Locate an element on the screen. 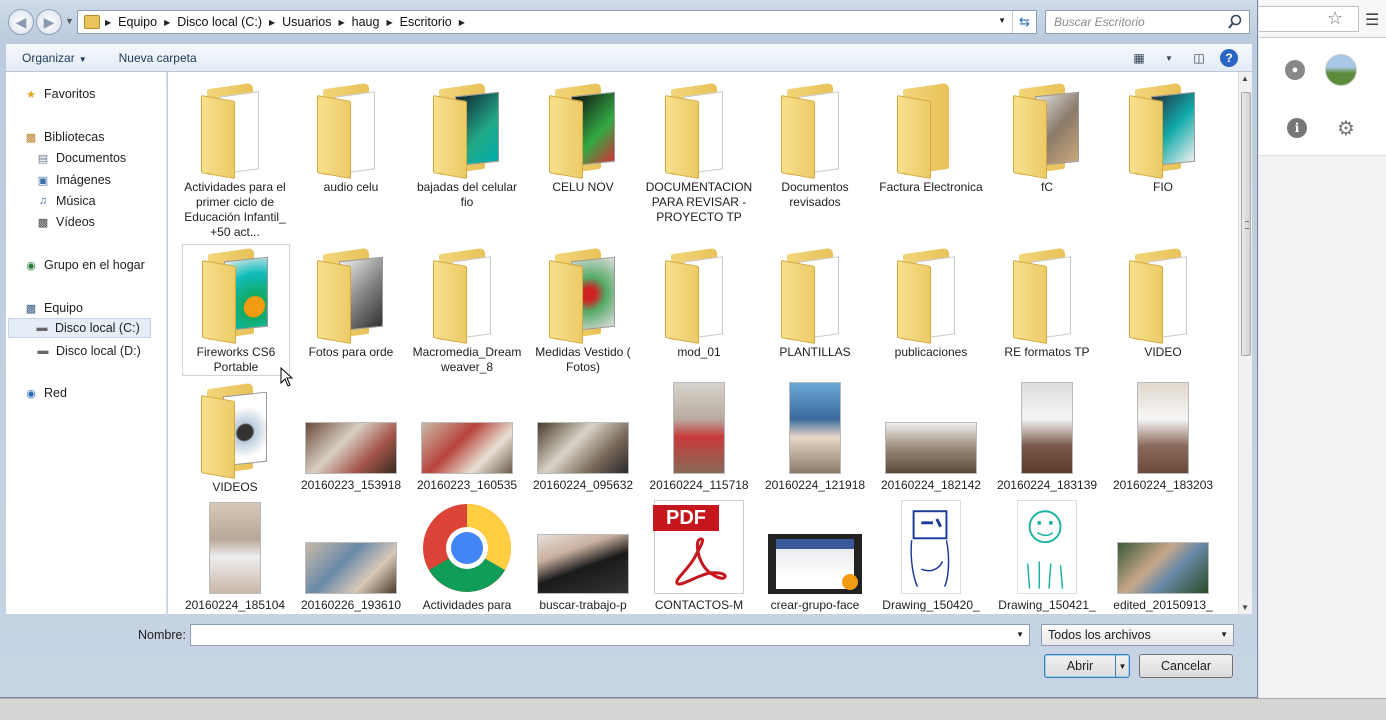 The image size is (1386, 720). file-tile: buscar-trabajo-p is located at coordinates (583, 556).